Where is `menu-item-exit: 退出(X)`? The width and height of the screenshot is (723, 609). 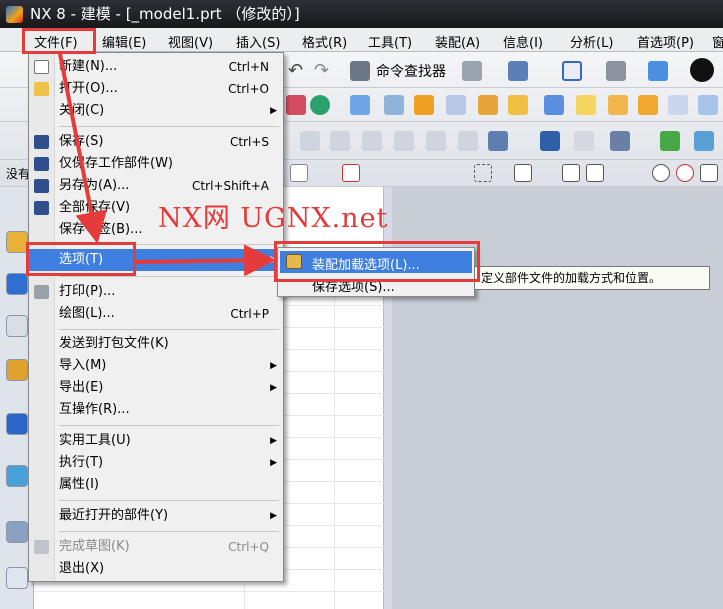
menu-item-exit: 退出(X) is located at coordinates (156, 569).